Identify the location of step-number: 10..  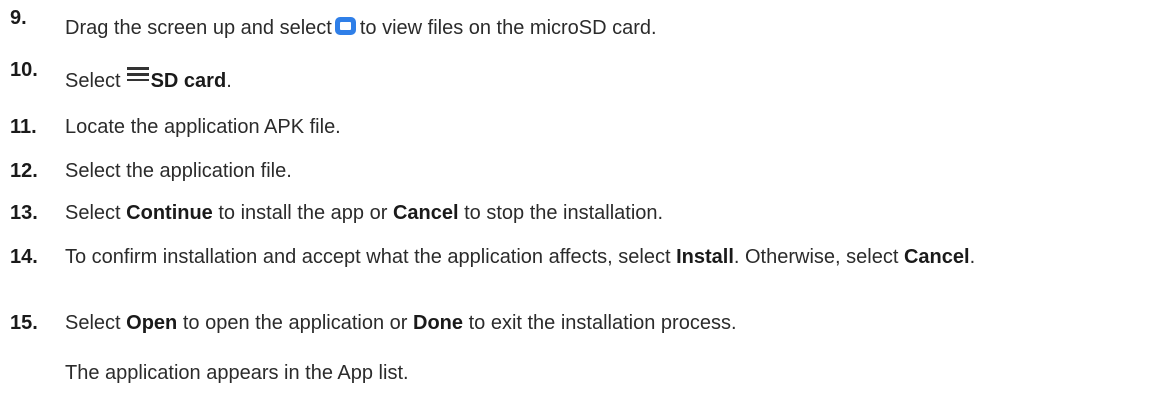
(24, 70).